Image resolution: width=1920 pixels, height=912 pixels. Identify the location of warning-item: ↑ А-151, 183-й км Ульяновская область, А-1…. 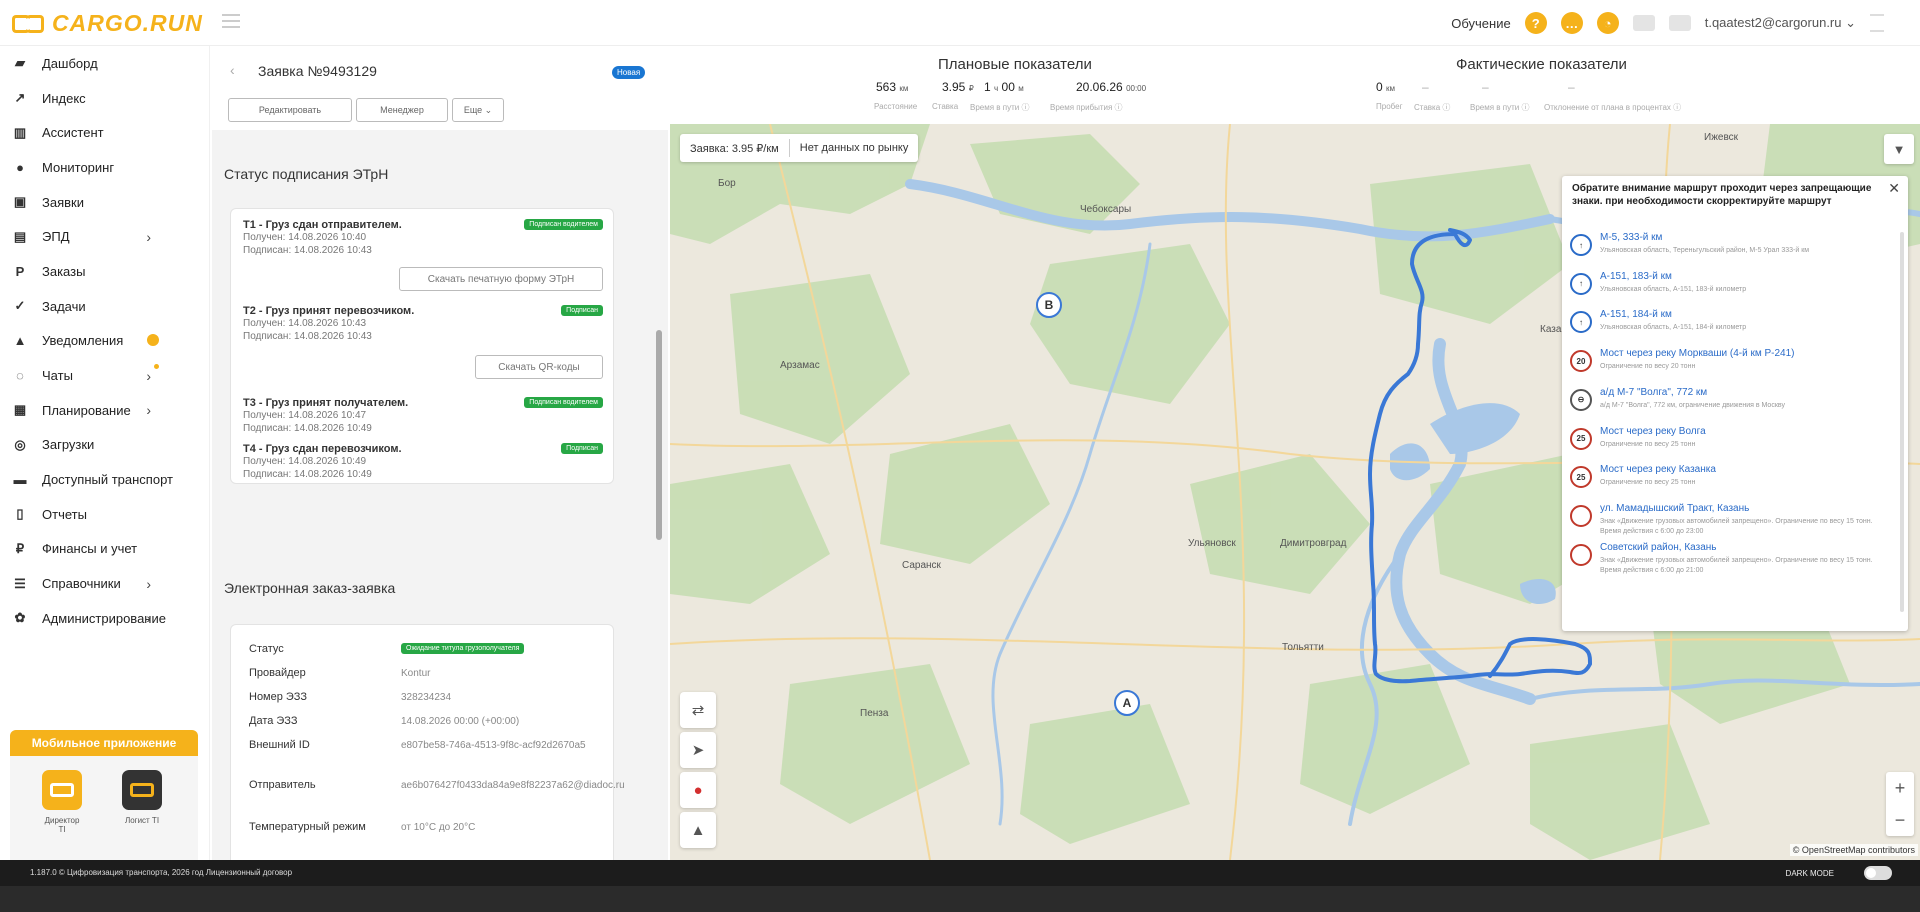
(1730, 290).